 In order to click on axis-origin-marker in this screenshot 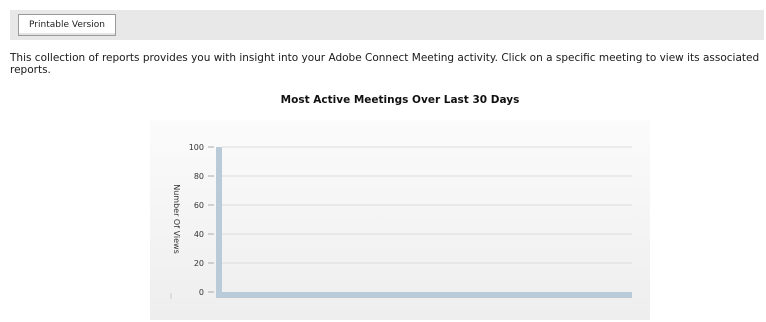, I will do `click(171, 296)`.